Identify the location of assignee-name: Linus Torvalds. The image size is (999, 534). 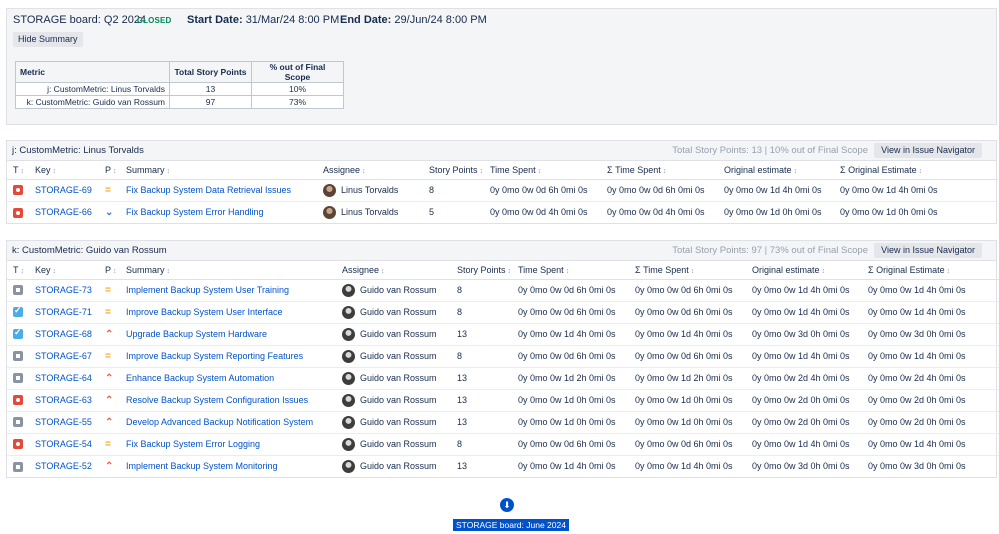
(370, 211).